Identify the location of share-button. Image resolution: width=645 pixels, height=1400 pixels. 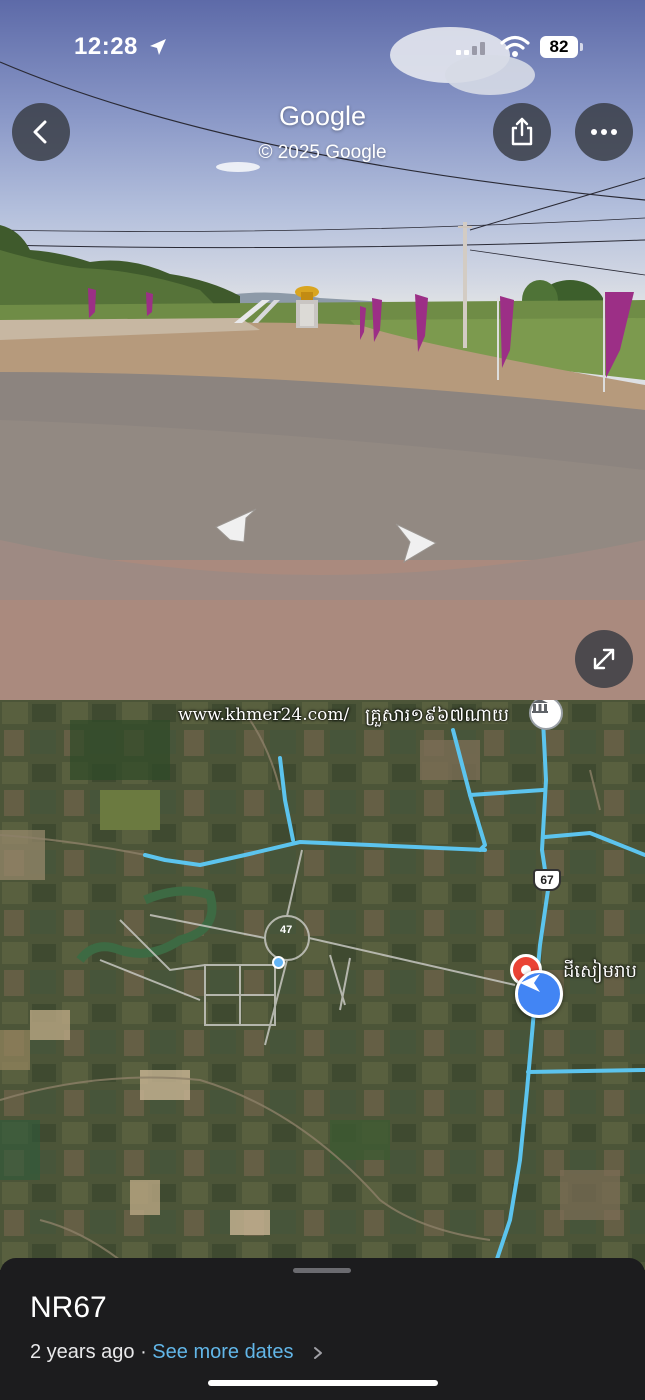
(522, 132).